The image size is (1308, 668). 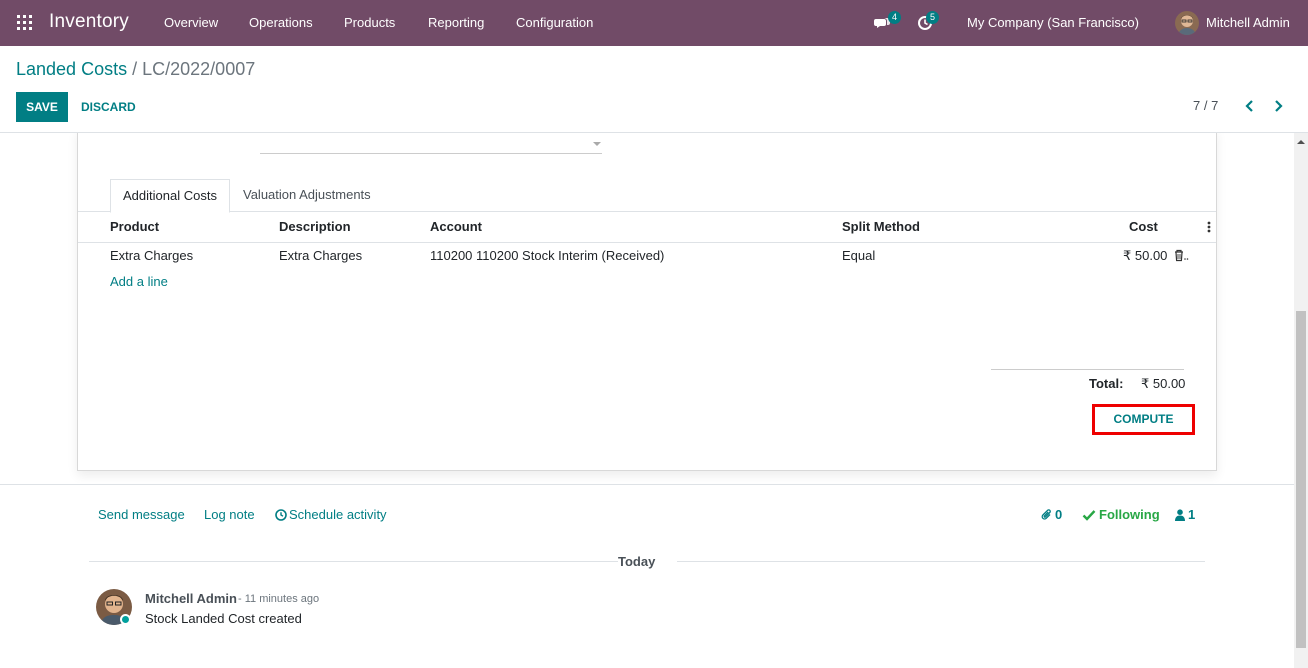 What do you see at coordinates (647, 242) in the screenshot?
I see `table-header-divider` at bounding box center [647, 242].